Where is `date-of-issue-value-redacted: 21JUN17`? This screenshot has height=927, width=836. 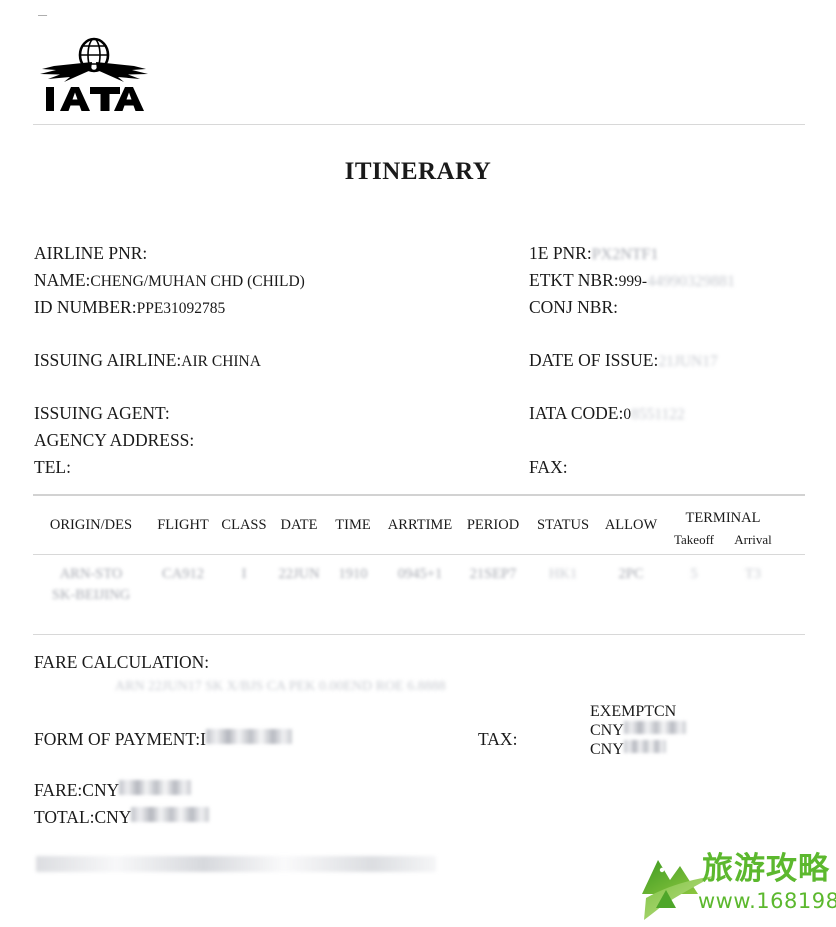
date-of-issue-value-redacted: 21JUN17 is located at coordinates (688, 361).